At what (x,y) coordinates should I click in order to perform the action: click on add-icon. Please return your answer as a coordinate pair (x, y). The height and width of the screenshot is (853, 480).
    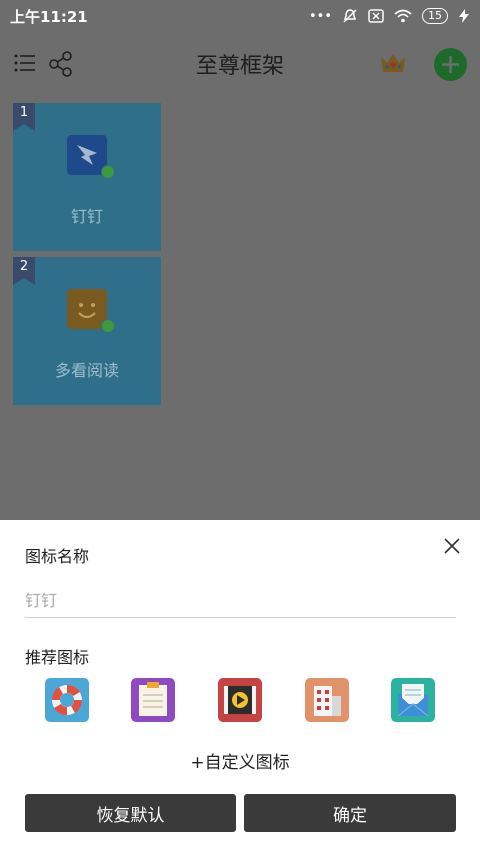
    Looking at the image, I should click on (450, 64).